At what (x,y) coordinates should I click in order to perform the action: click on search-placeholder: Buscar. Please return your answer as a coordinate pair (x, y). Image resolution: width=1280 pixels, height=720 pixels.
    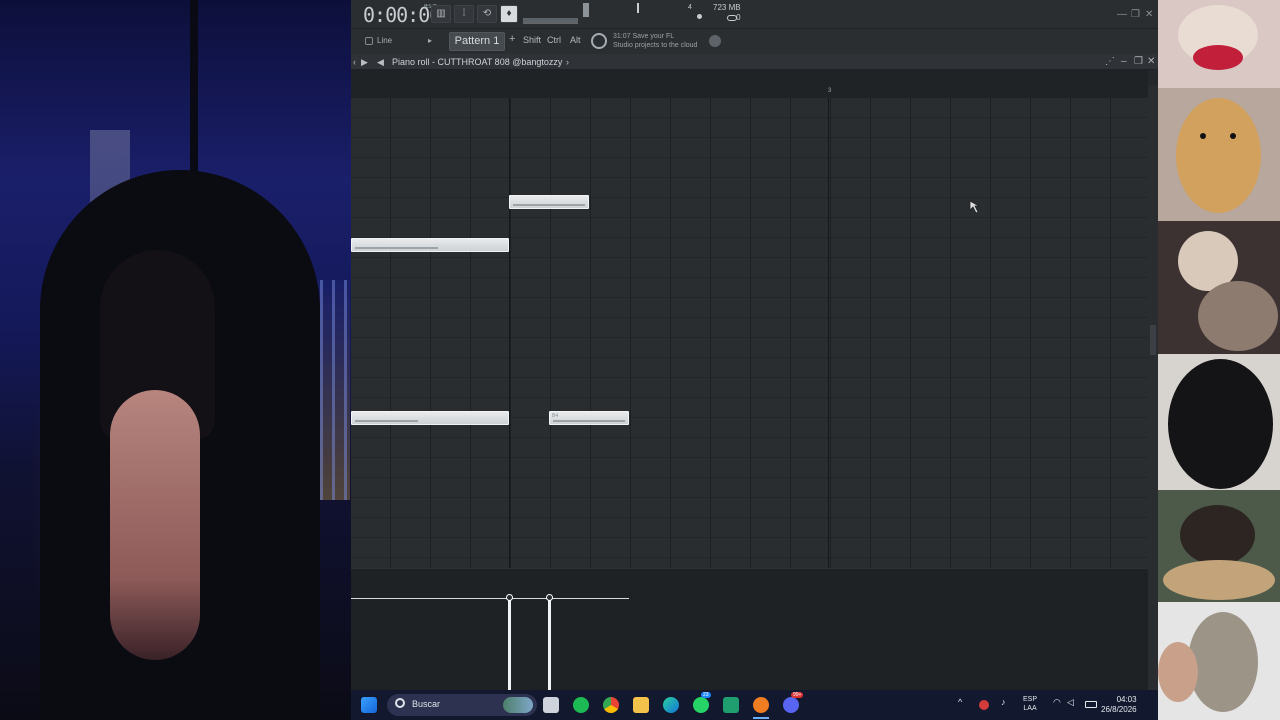
    Looking at the image, I should click on (426, 704).